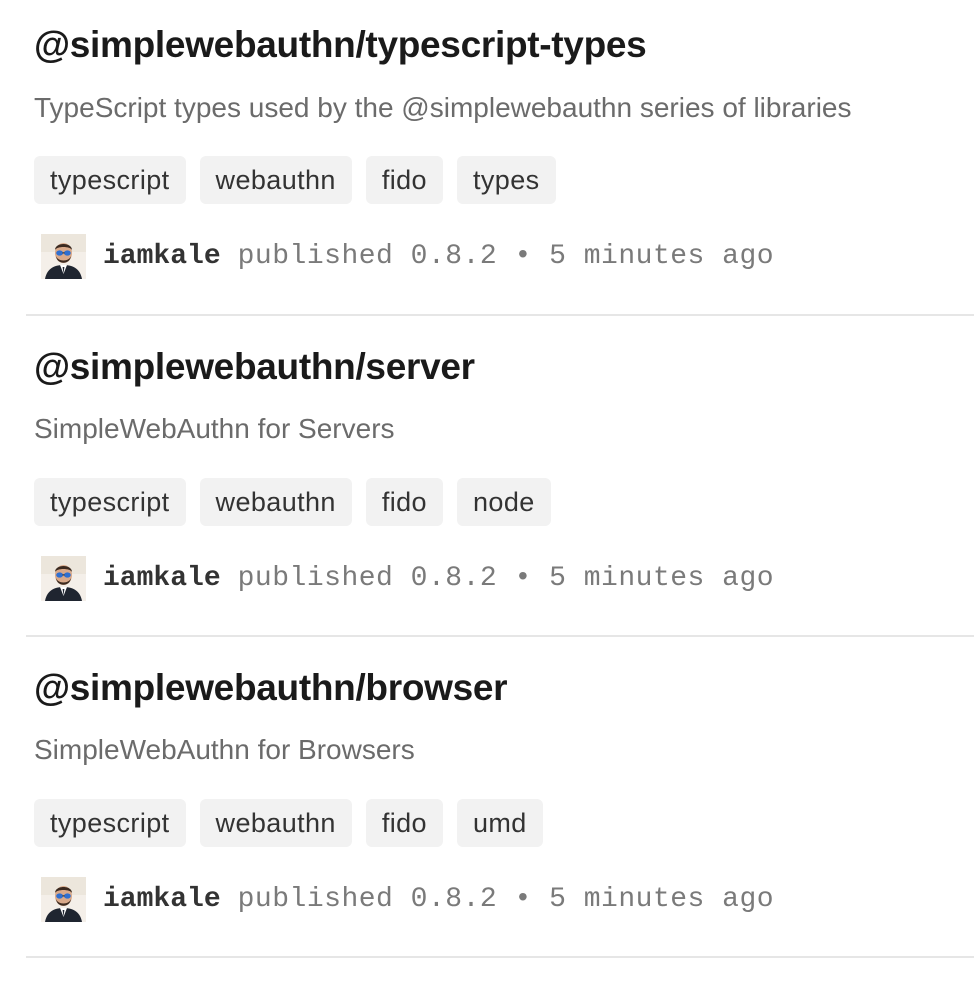 This screenshot has width=974, height=992. I want to click on package-name-link: @simplewebauthn/browser, so click(271, 688).